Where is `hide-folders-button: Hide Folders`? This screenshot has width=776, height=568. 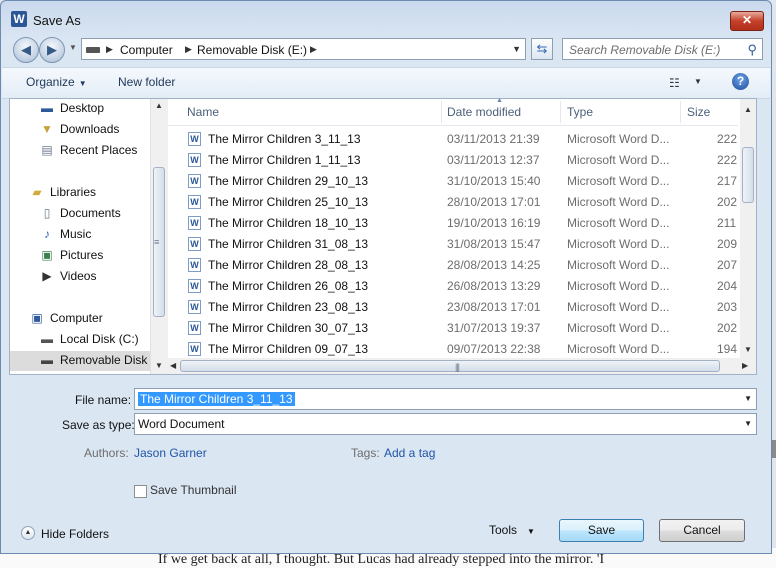 hide-folders-button: Hide Folders is located at coordinates (75, 534).